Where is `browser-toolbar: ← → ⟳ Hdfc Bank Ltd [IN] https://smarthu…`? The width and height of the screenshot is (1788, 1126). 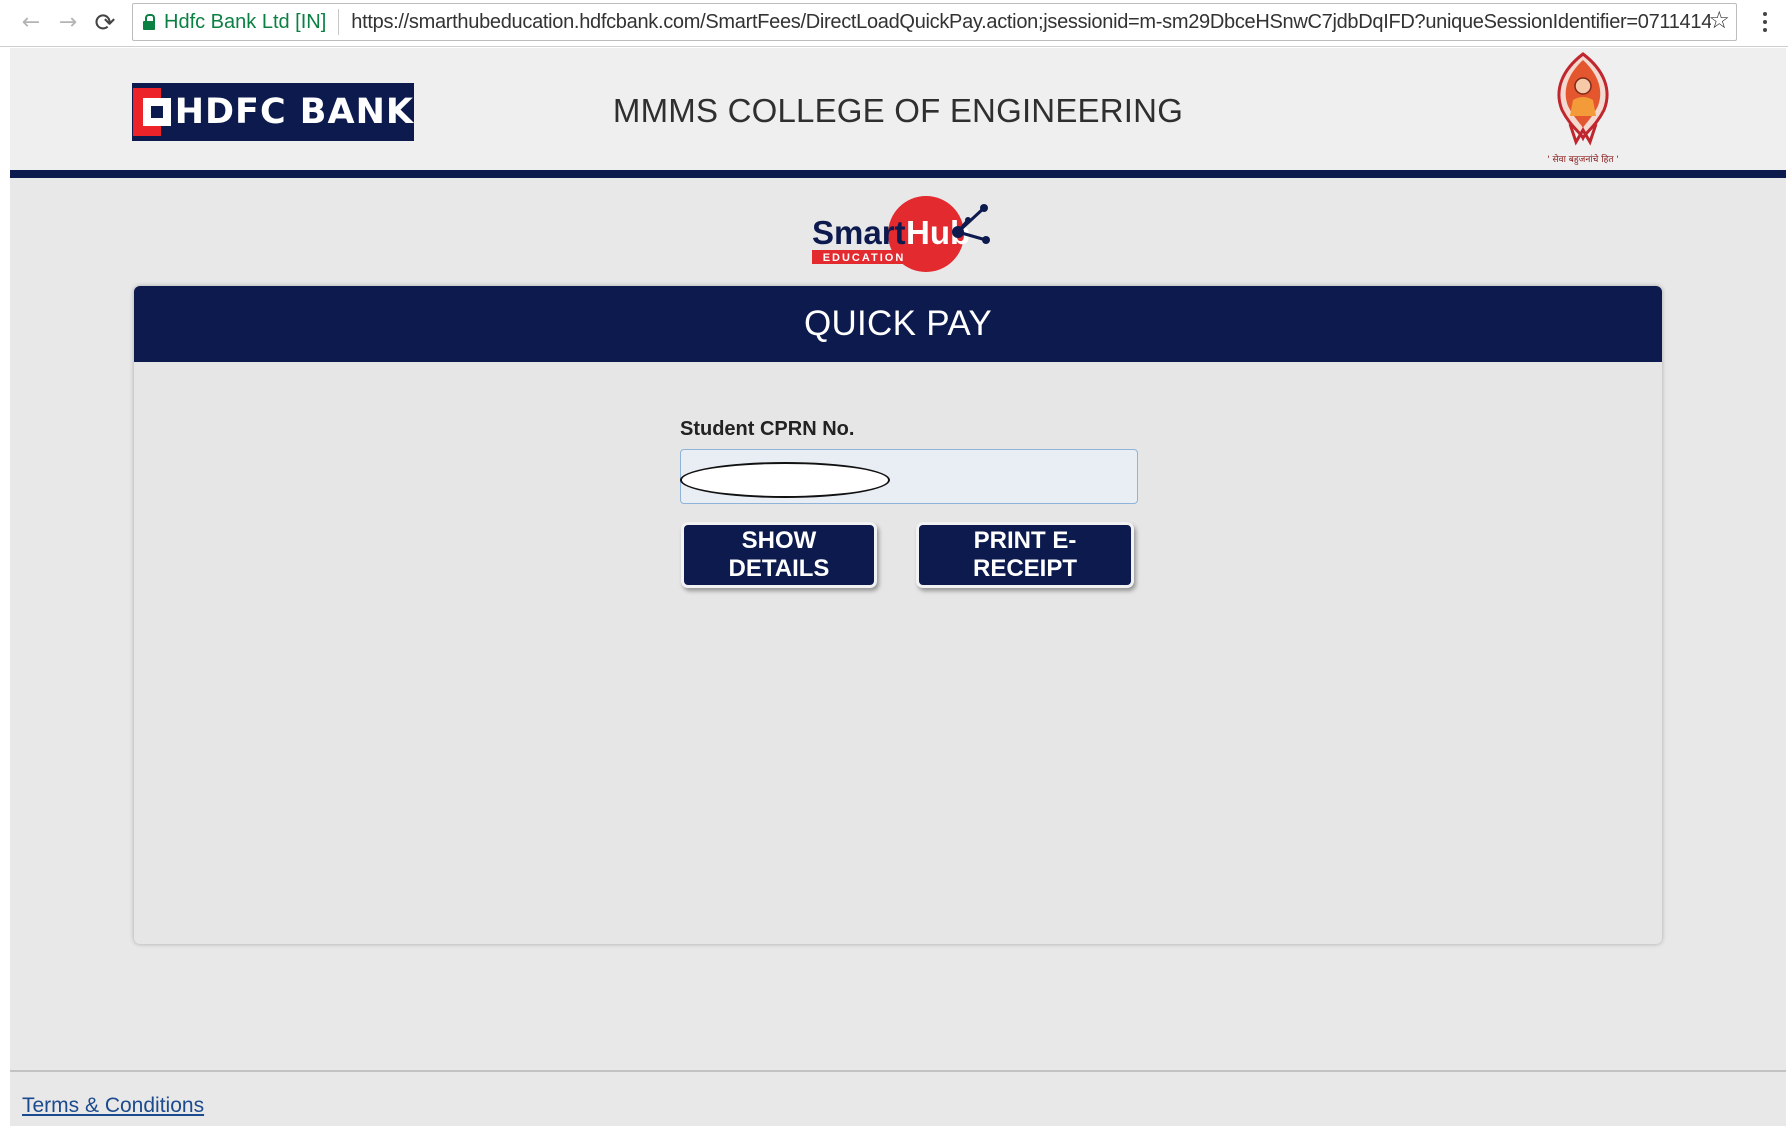
browser-toolbar: ← → ⟳ Hdfc Bank Ltd [IN] https://smarthu… is located at coordinates (894, 23).